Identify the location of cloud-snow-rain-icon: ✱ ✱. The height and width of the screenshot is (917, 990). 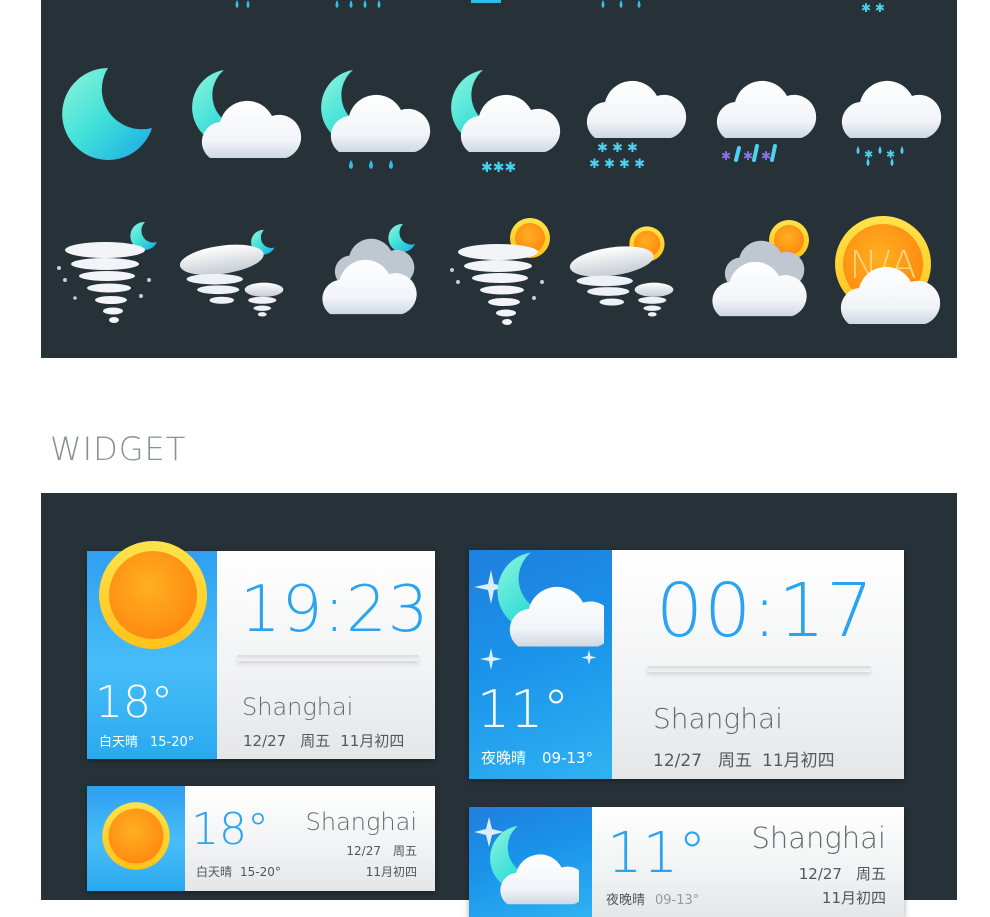
(884, 115).